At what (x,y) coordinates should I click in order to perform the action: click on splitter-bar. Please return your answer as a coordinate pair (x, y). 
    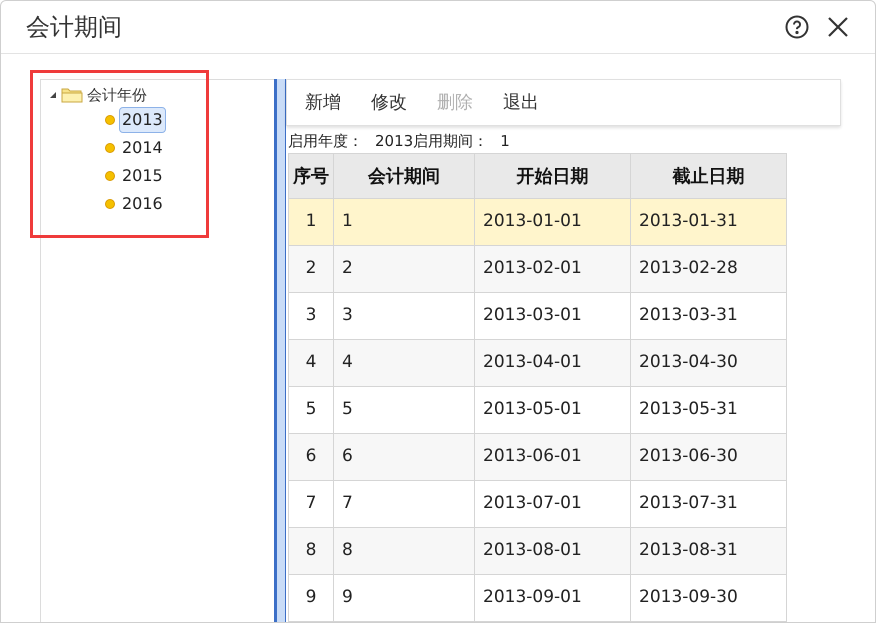
    Looking at the image, I should click on (280, 350).